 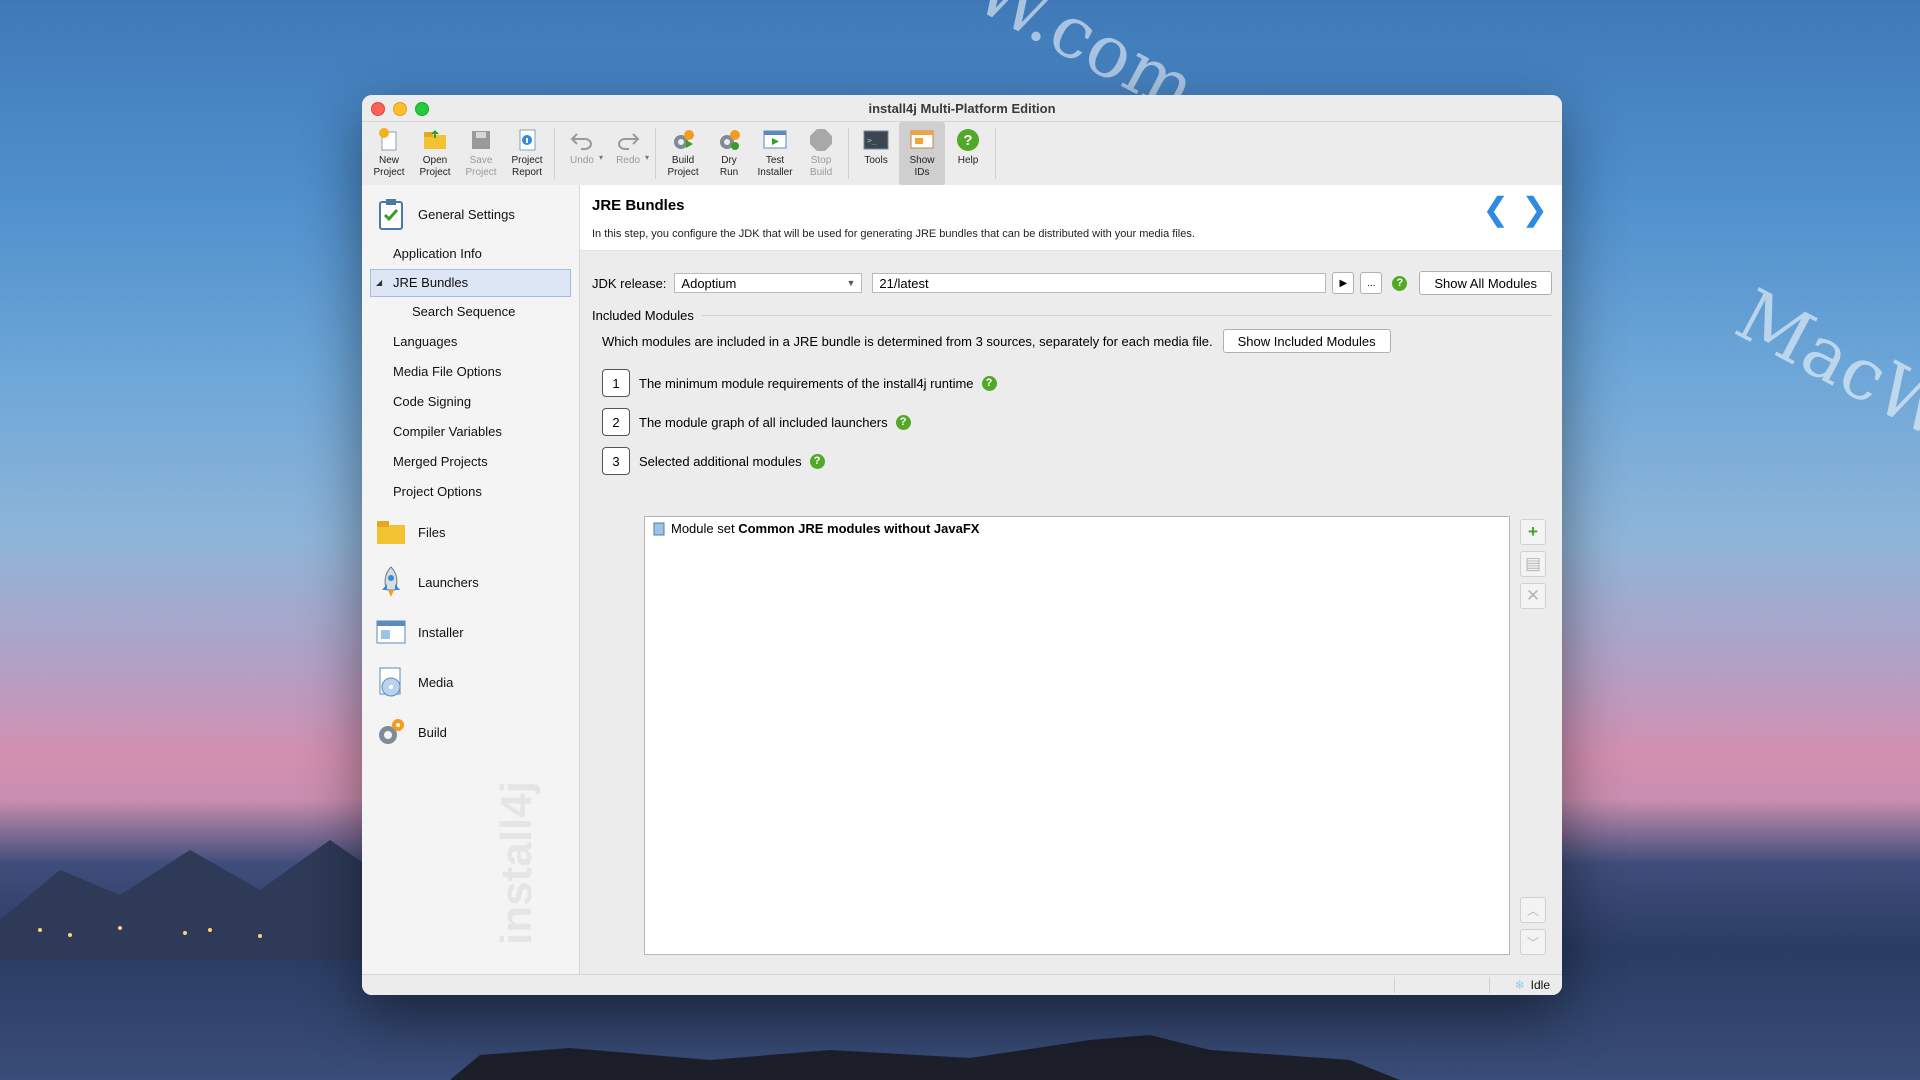 I want to click on plus-icon: +, so click(x=1533, y=531).